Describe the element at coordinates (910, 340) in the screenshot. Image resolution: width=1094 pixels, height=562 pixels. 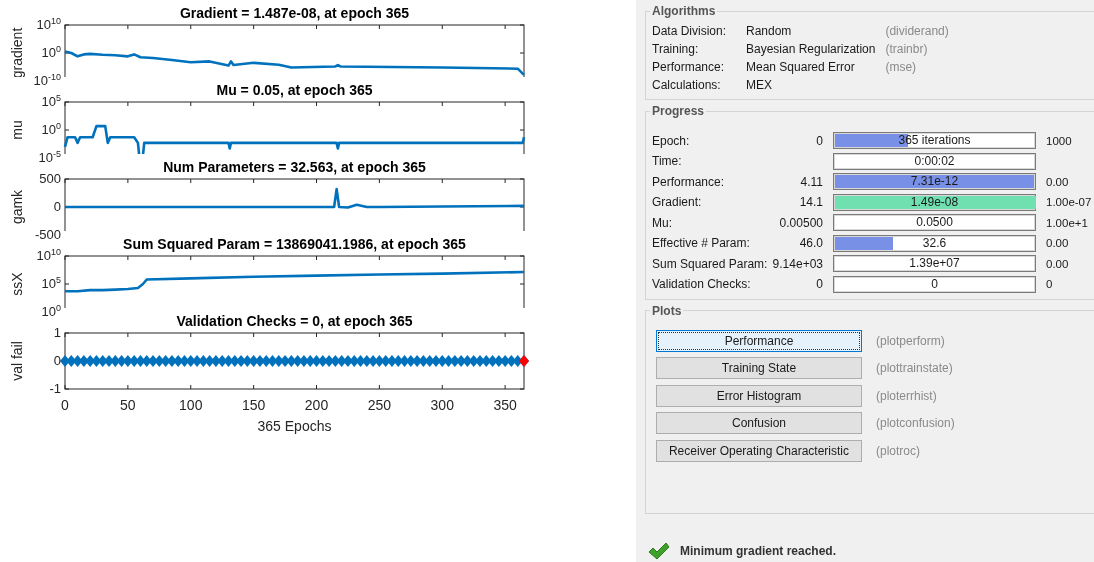
I see `function-hint: (plotperform)` at that location.